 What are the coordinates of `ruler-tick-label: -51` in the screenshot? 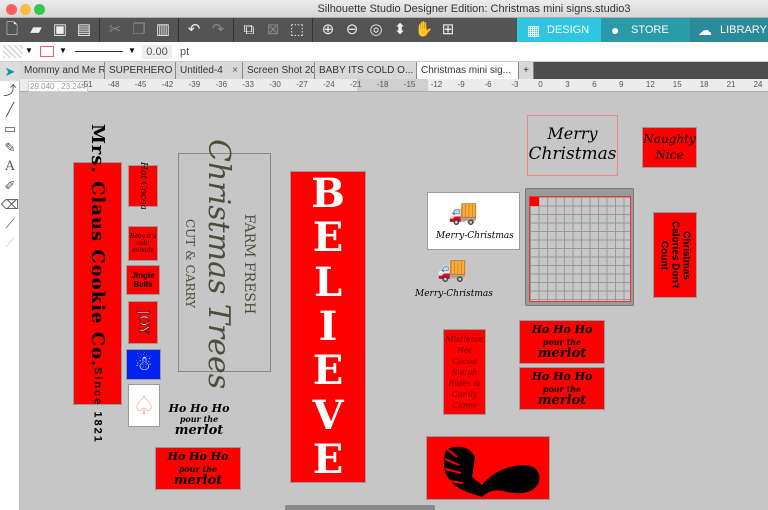 It's located at (87, 84).